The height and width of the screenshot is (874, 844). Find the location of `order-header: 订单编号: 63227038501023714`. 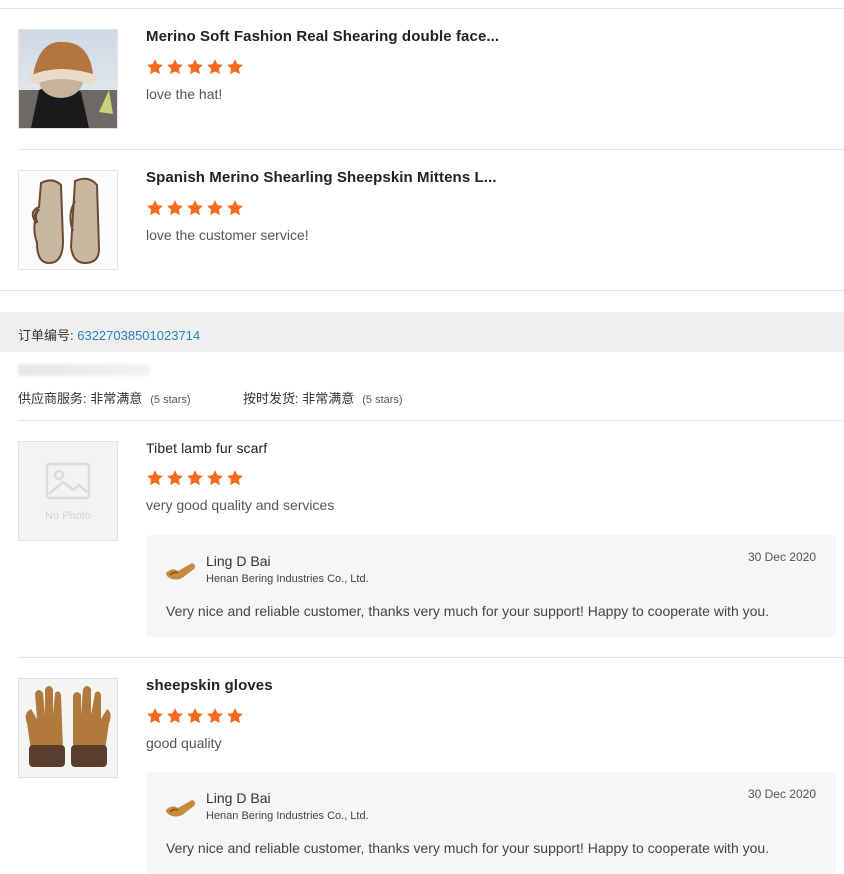

order-header: 订单编号: 63227038501023714 is located at coordinates (422, 332).